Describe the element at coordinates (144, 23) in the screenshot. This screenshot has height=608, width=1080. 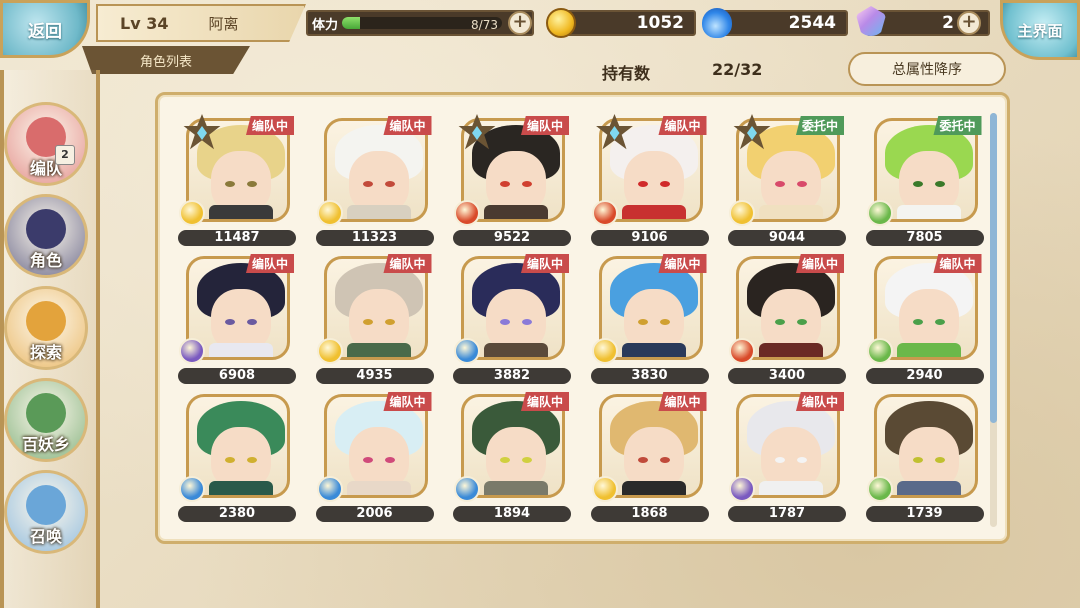
I see `player-level: Lv 34` at that location.